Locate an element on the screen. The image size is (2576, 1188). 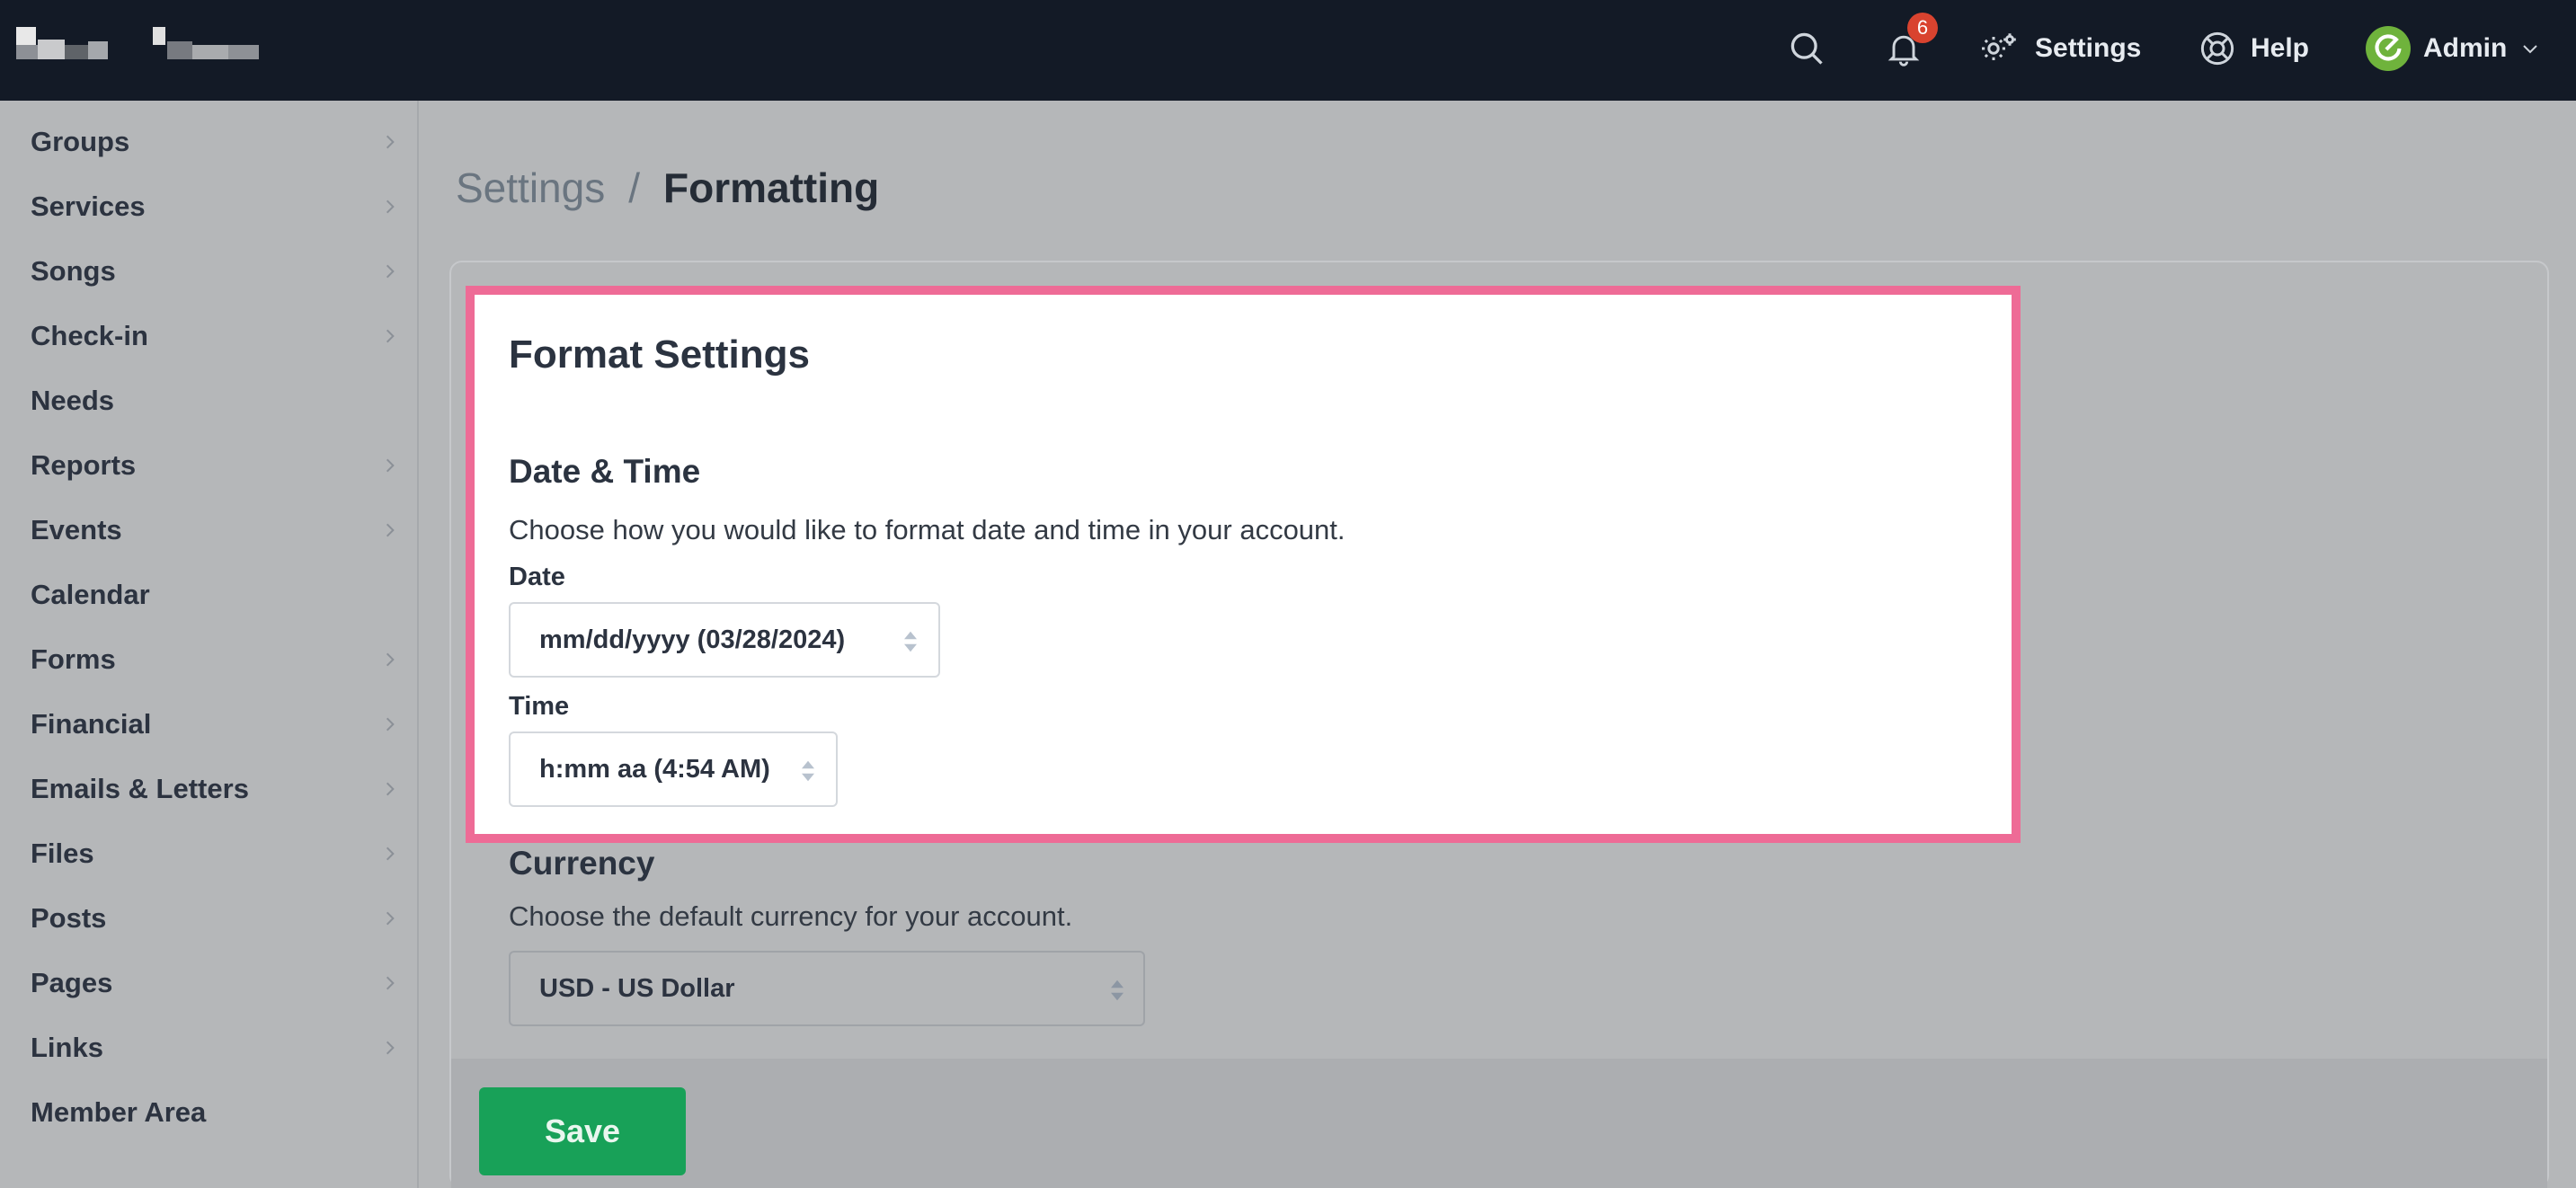
sidebar-item-label: Calendar is located at coordinates (90, 594).